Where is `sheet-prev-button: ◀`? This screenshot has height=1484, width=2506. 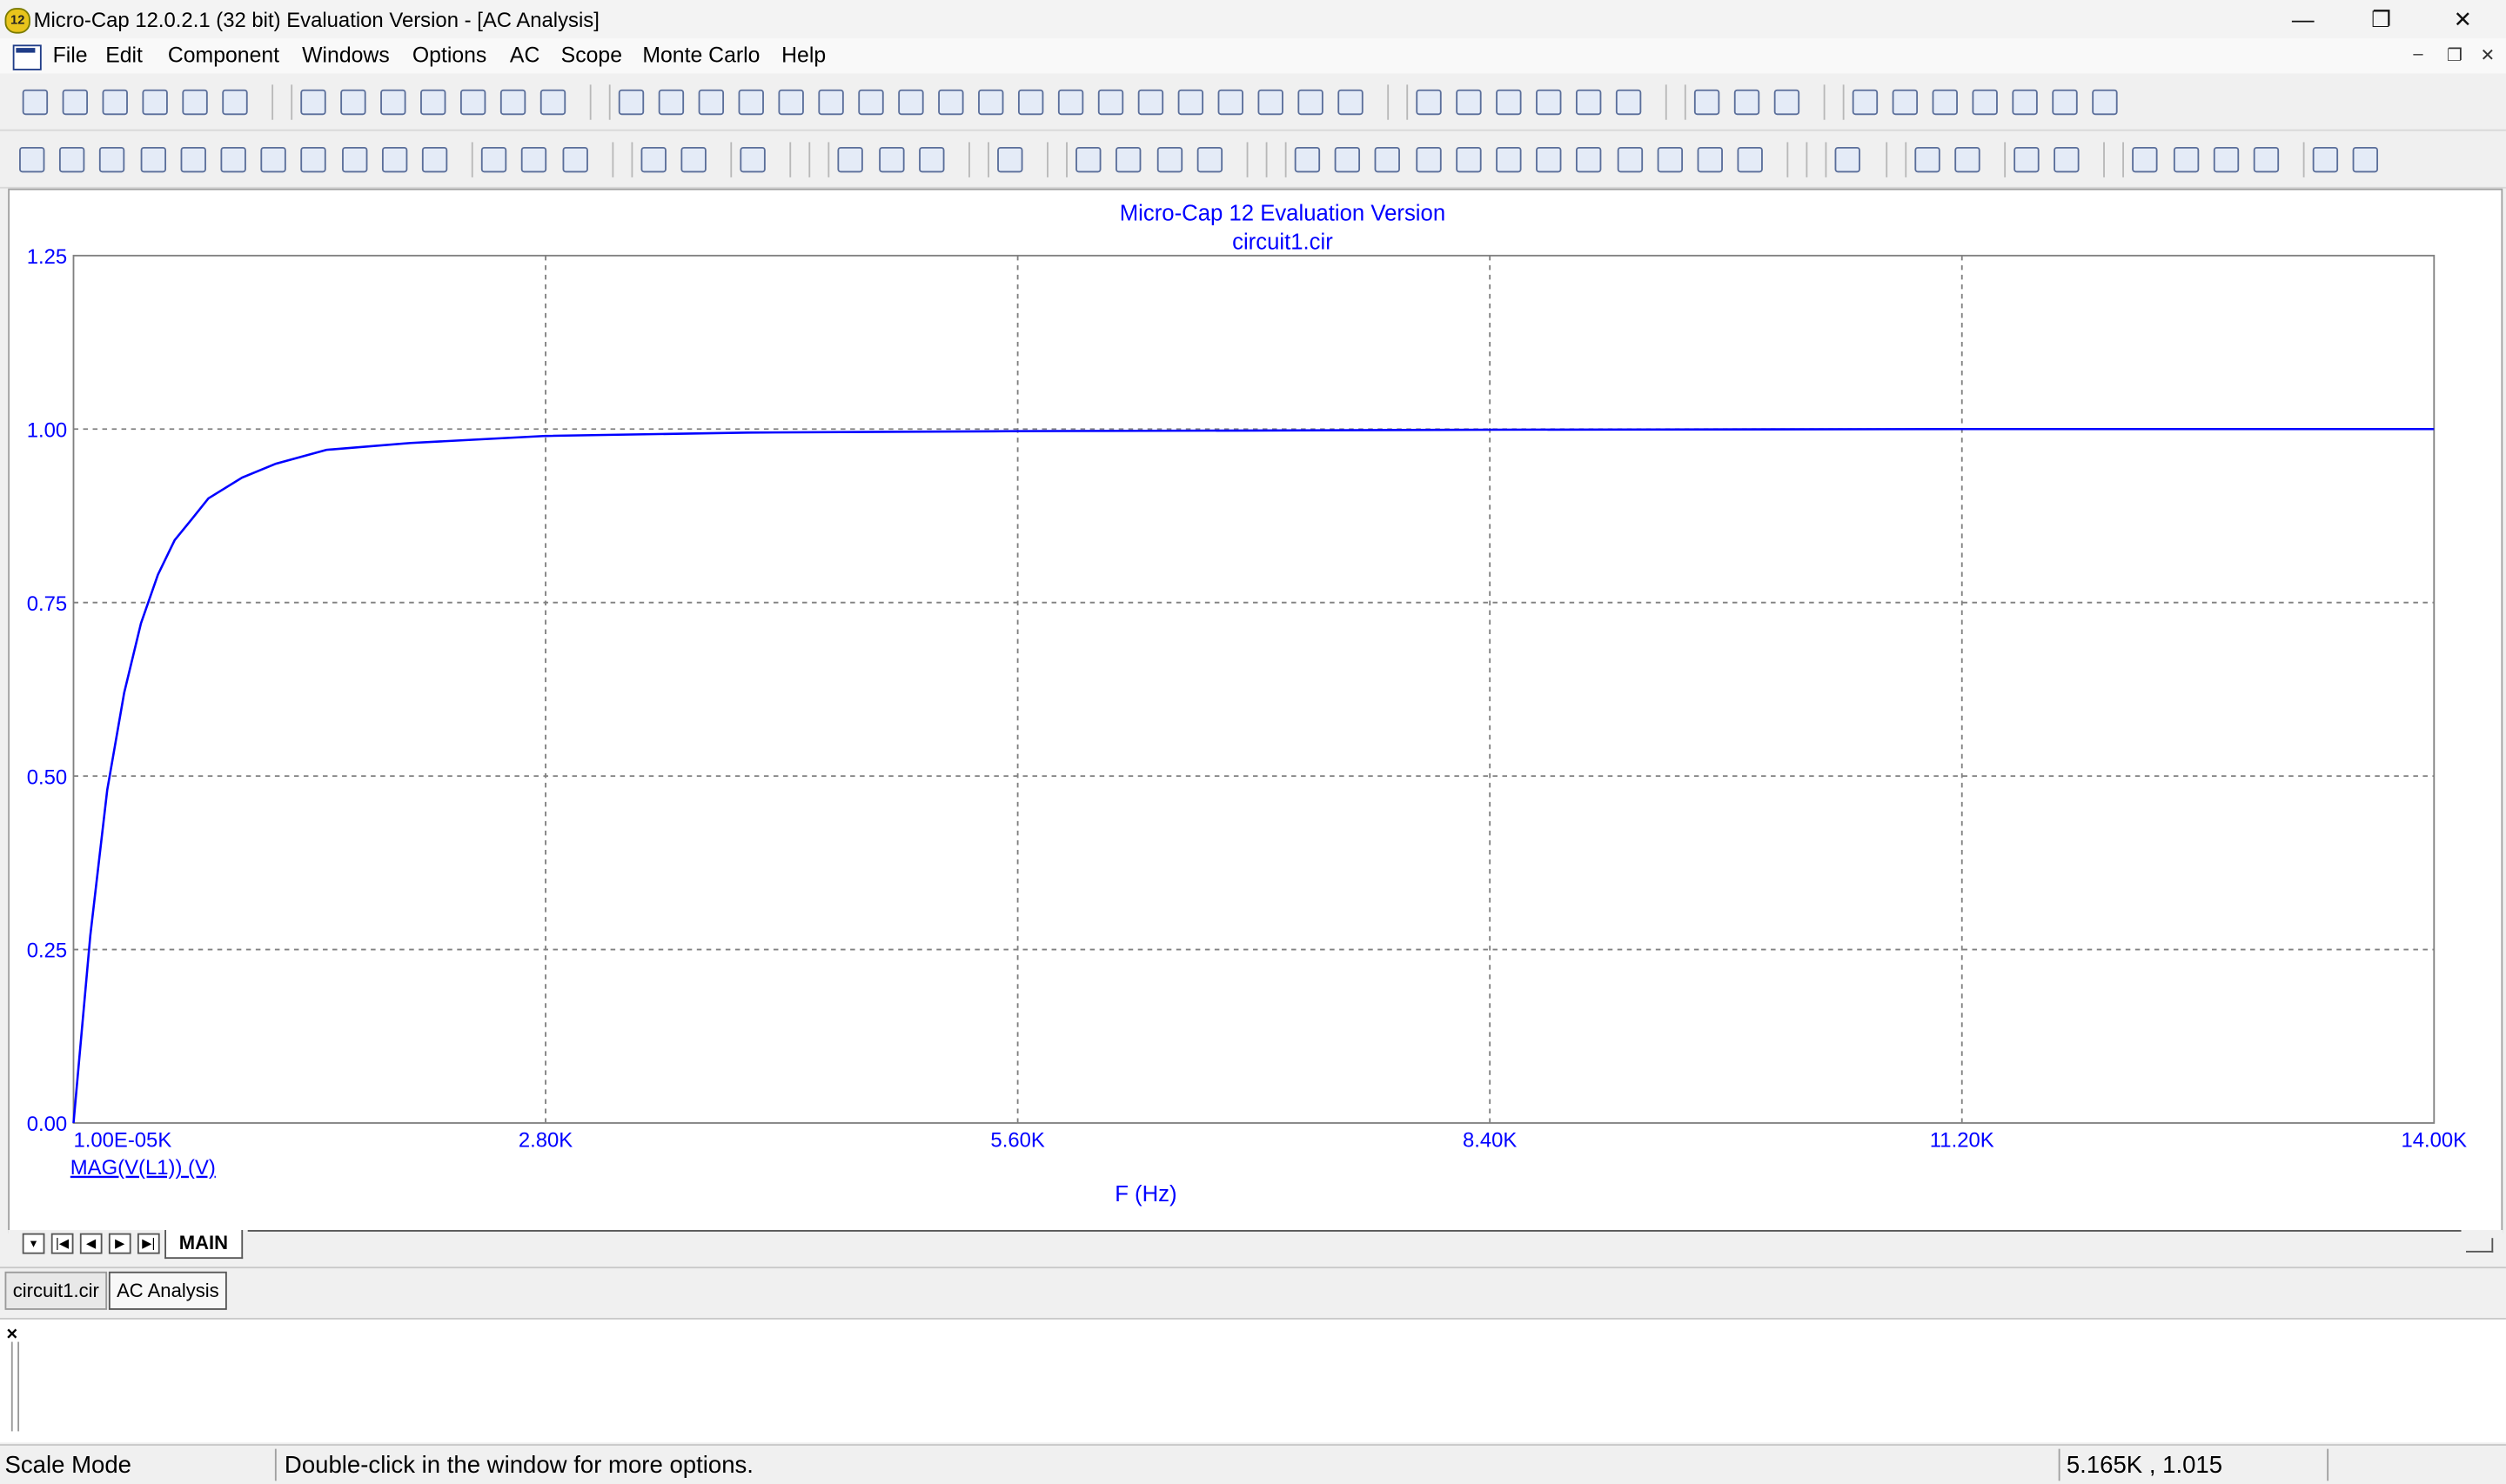 sheet-prev-button: ◀ is located at coordinates (91, 1243).